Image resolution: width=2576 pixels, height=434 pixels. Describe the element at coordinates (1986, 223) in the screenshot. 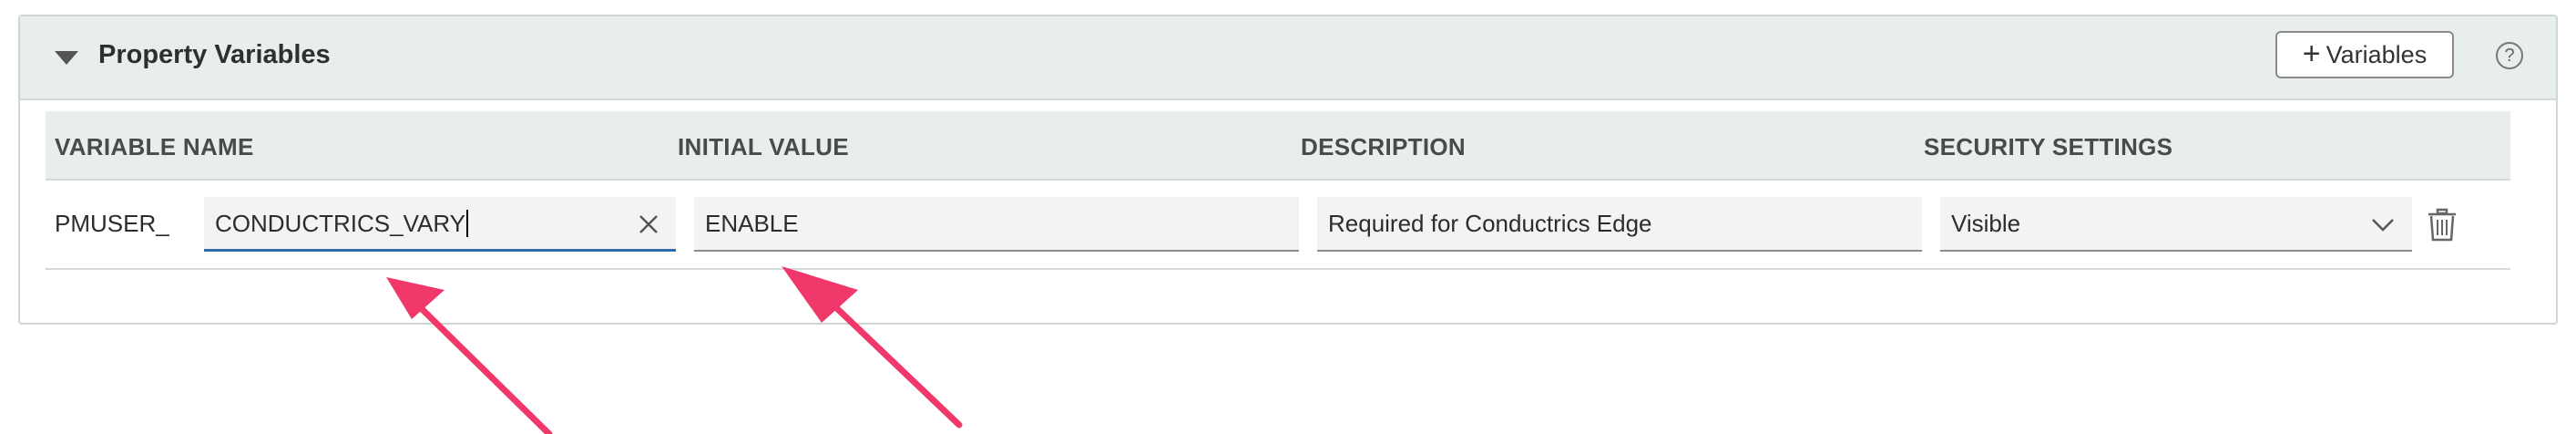

I see `security-settings-value: Visible` at that location.